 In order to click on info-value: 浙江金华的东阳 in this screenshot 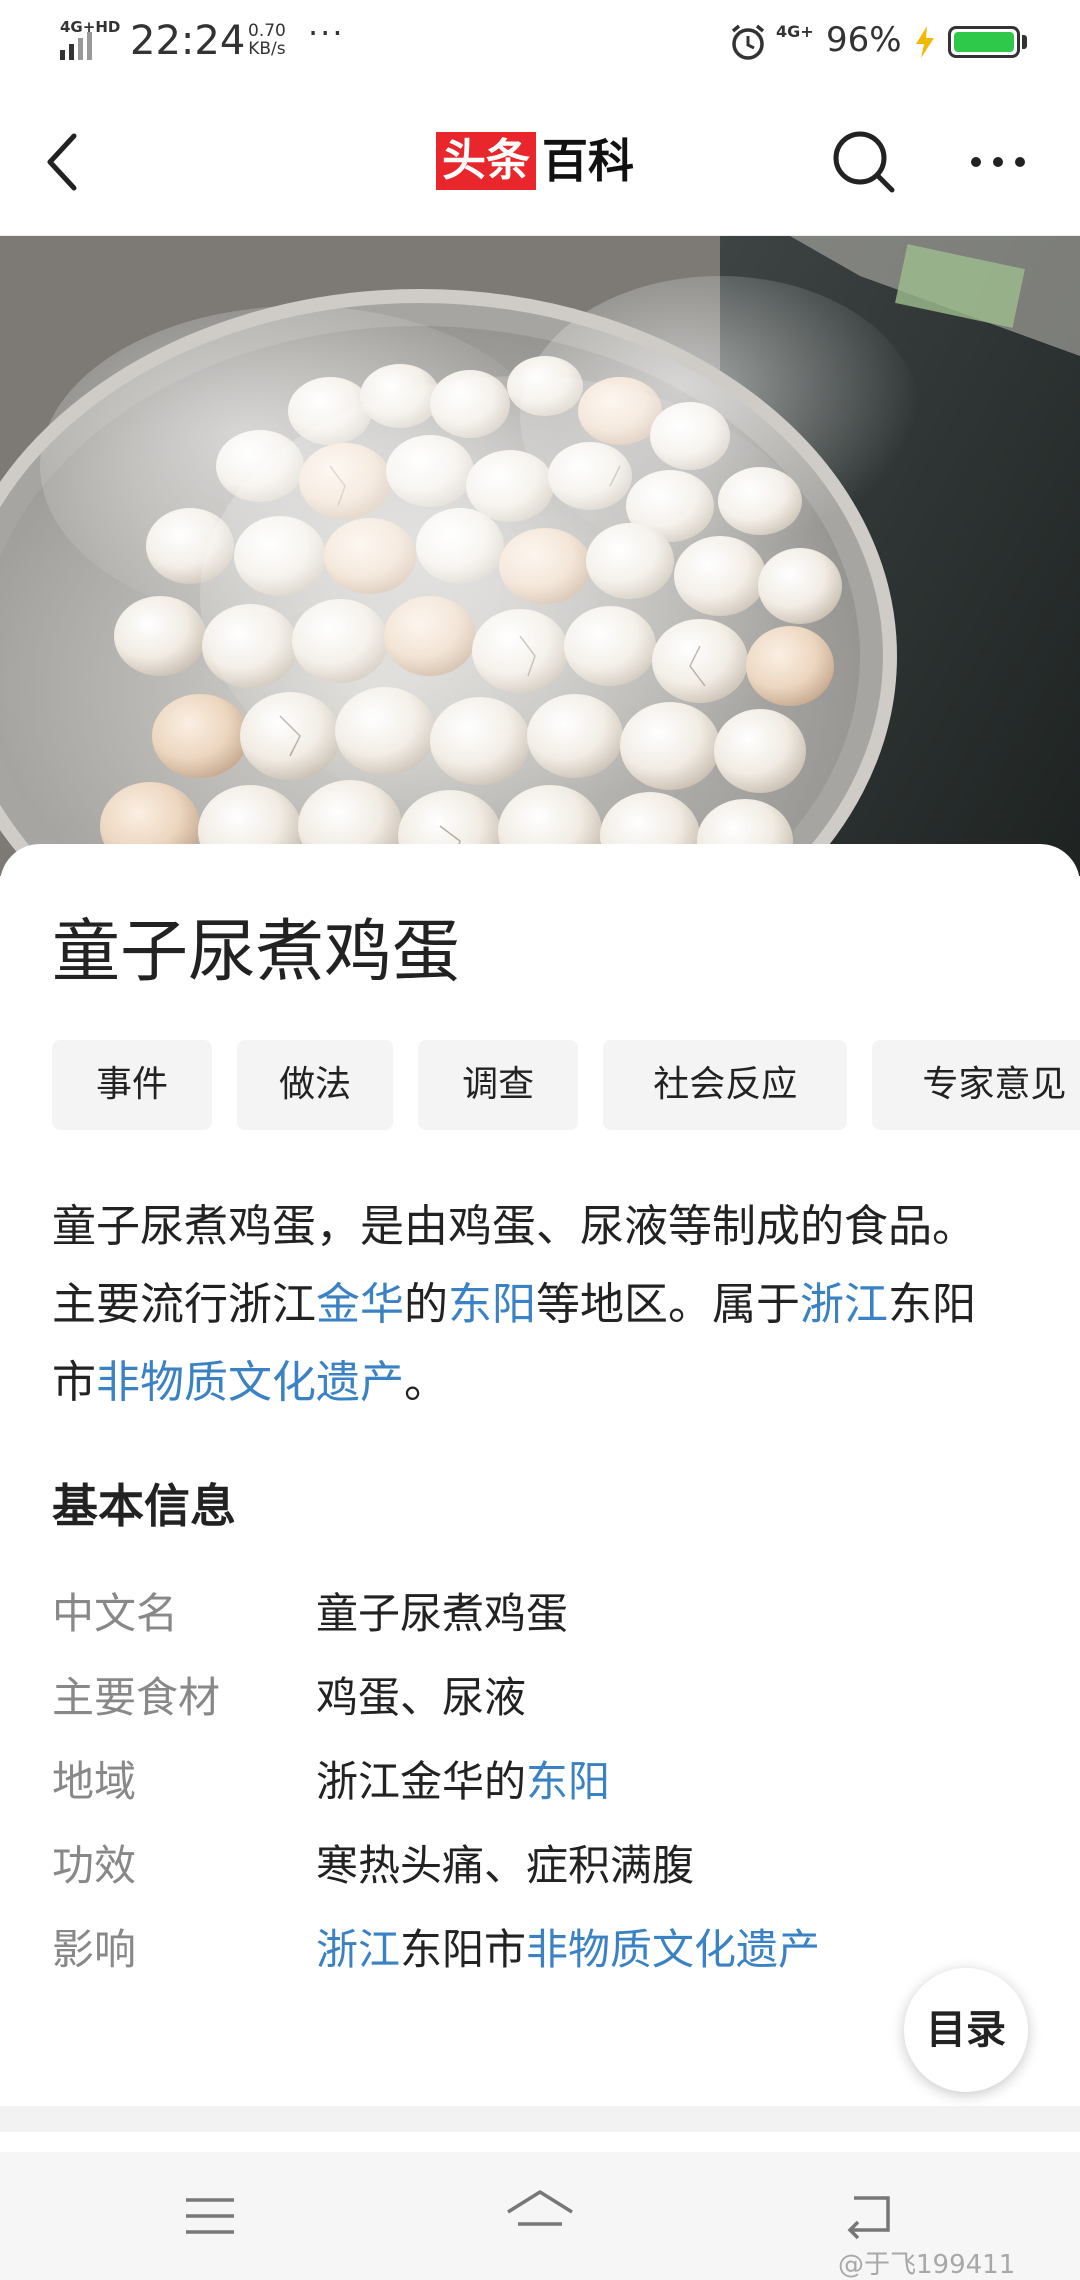, I will do `click(463, 1778)`.